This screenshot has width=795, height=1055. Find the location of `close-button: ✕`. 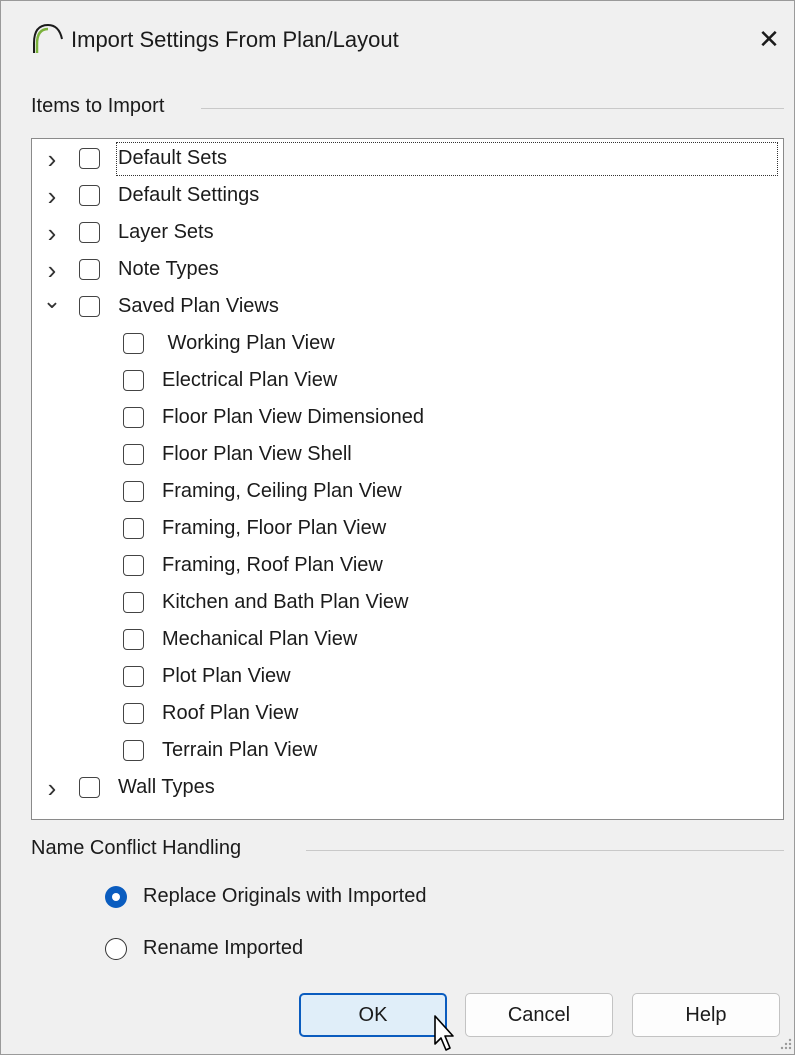

close-button: ✕ is located at coordinates (769, 39).